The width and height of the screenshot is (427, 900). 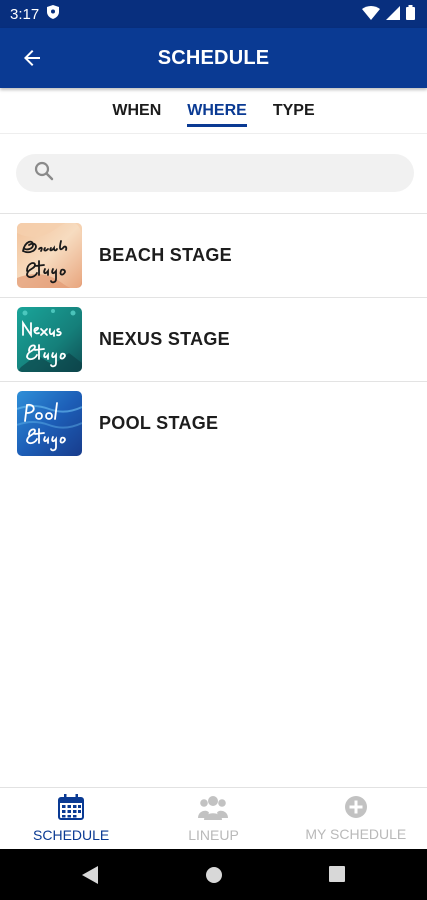 I want to click on nav-label: LINEUP, so click(x=213, y=835).